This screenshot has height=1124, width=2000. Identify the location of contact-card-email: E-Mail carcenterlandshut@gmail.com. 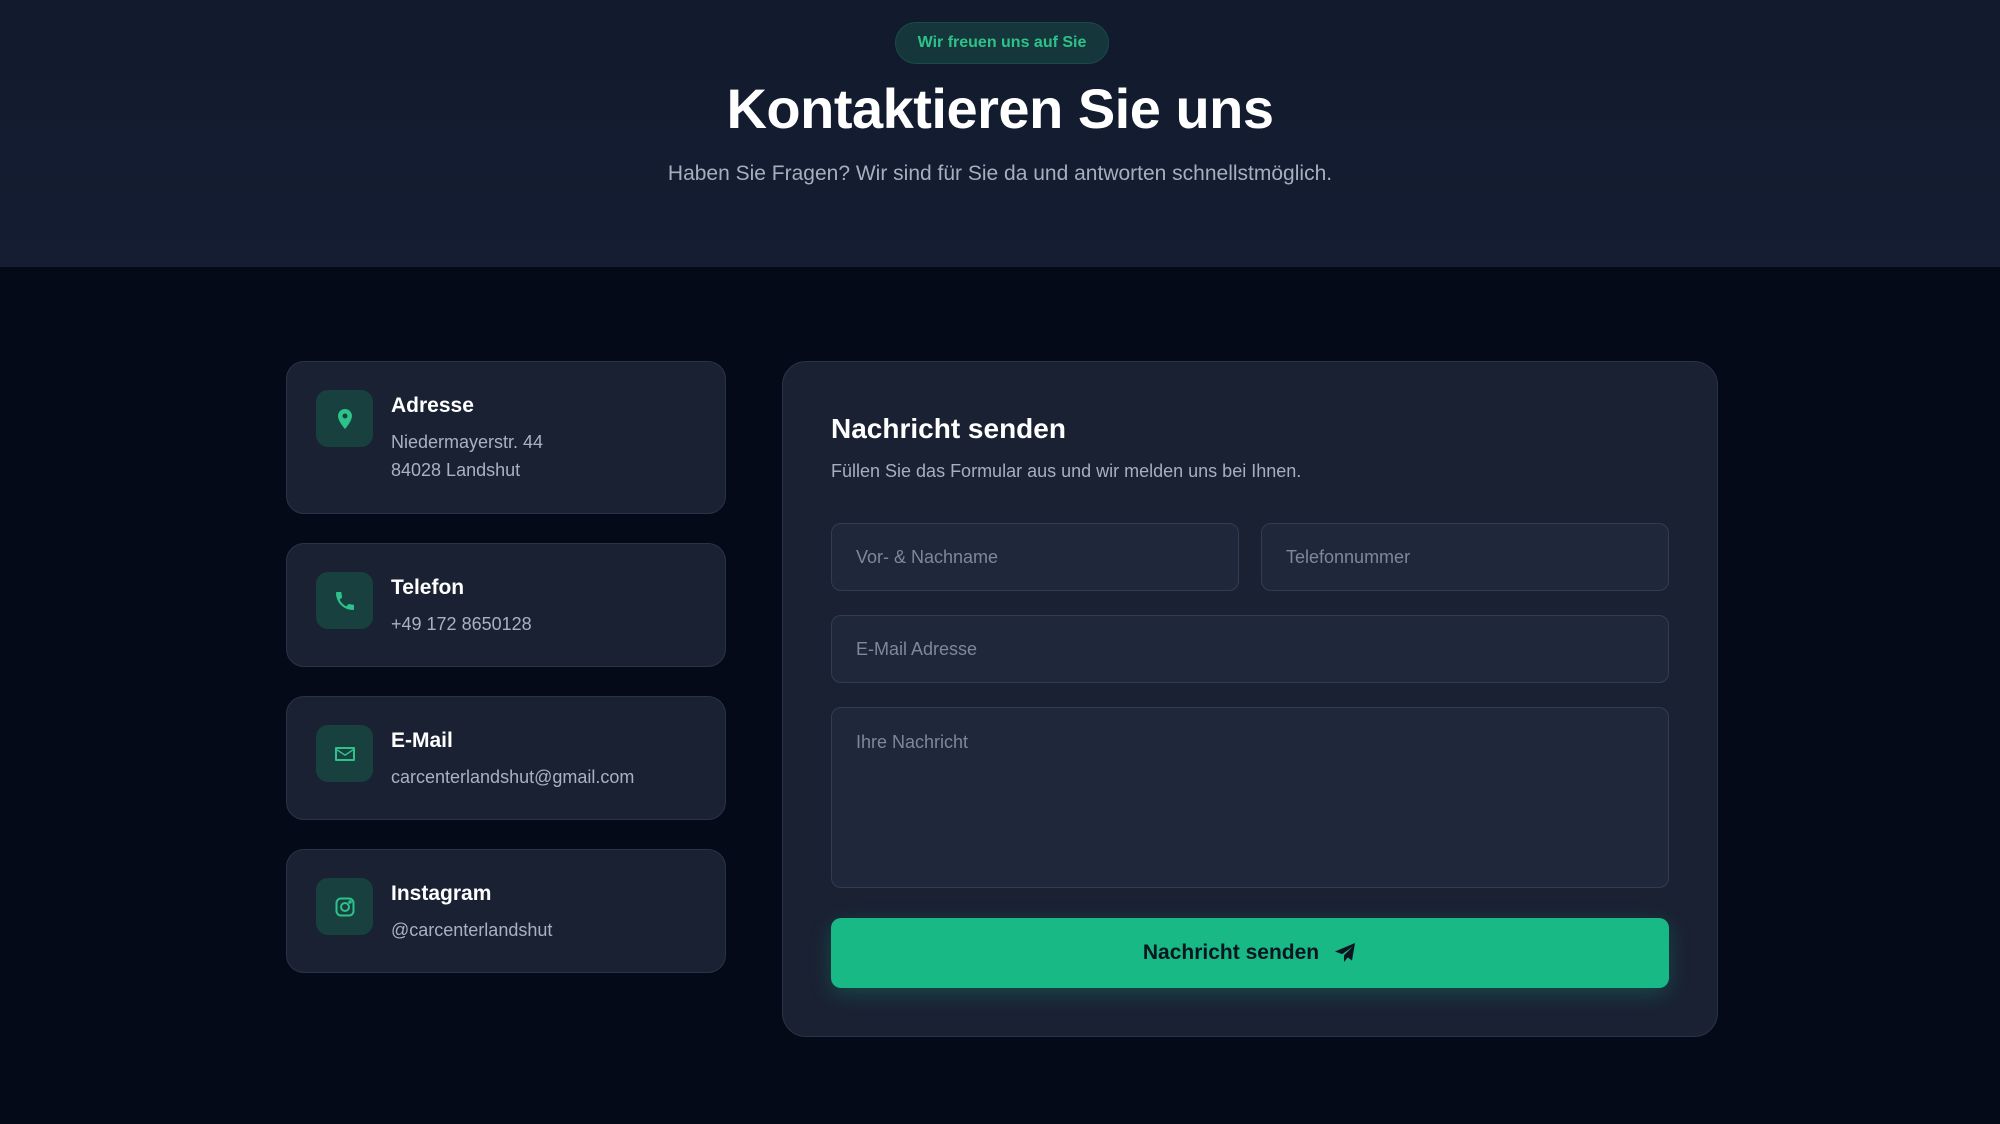
(506, 758).